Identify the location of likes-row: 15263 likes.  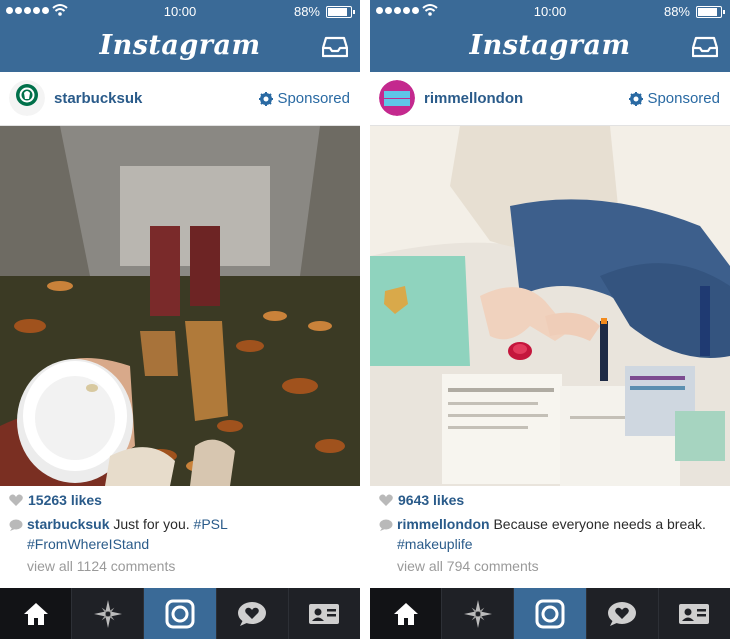
(55, 500).